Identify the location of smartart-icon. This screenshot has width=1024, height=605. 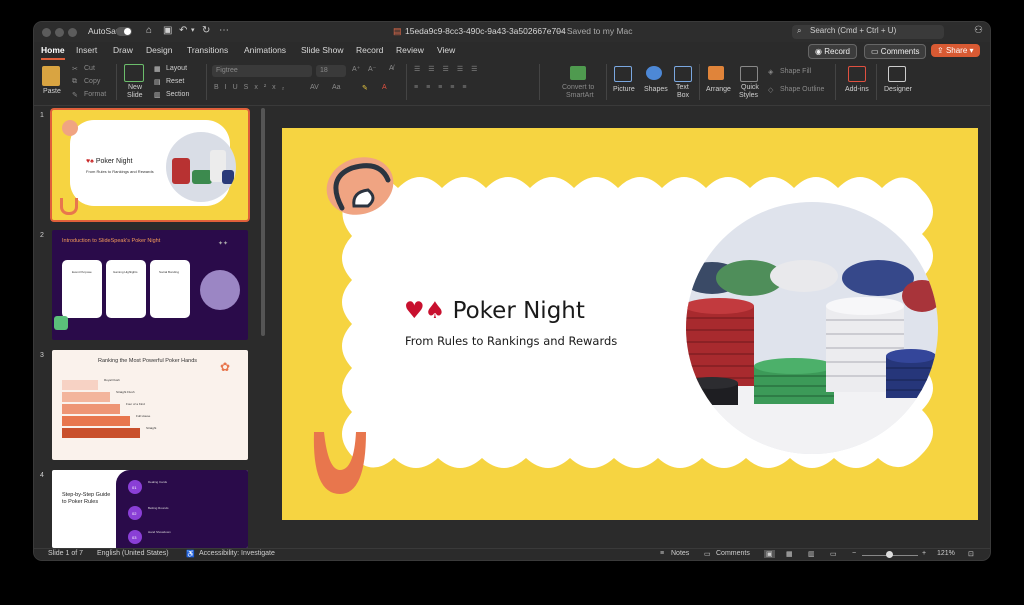
(578, 73).